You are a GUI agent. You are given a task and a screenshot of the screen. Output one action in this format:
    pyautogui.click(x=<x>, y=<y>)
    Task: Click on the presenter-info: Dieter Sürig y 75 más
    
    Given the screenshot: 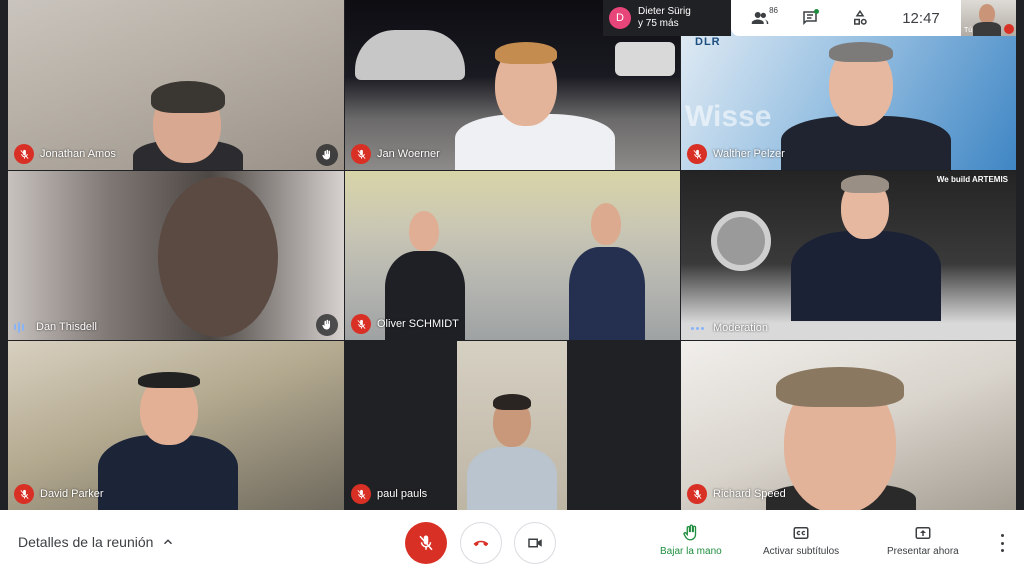 What is the action you would take?
    pyautogui.click(x=664, y=18)
    